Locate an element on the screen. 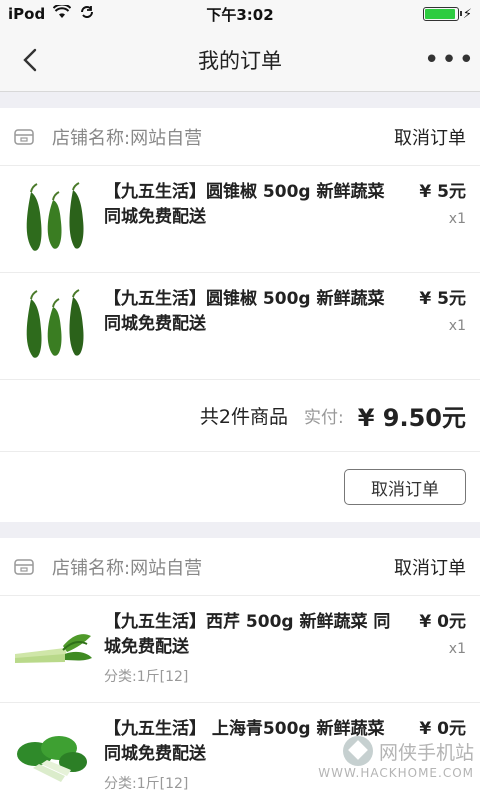 The width and height of the screenshot is (480, 800). order-summary: 共2件商品 实付: ¥ 9.50元 is located at coordinates (240, 416).